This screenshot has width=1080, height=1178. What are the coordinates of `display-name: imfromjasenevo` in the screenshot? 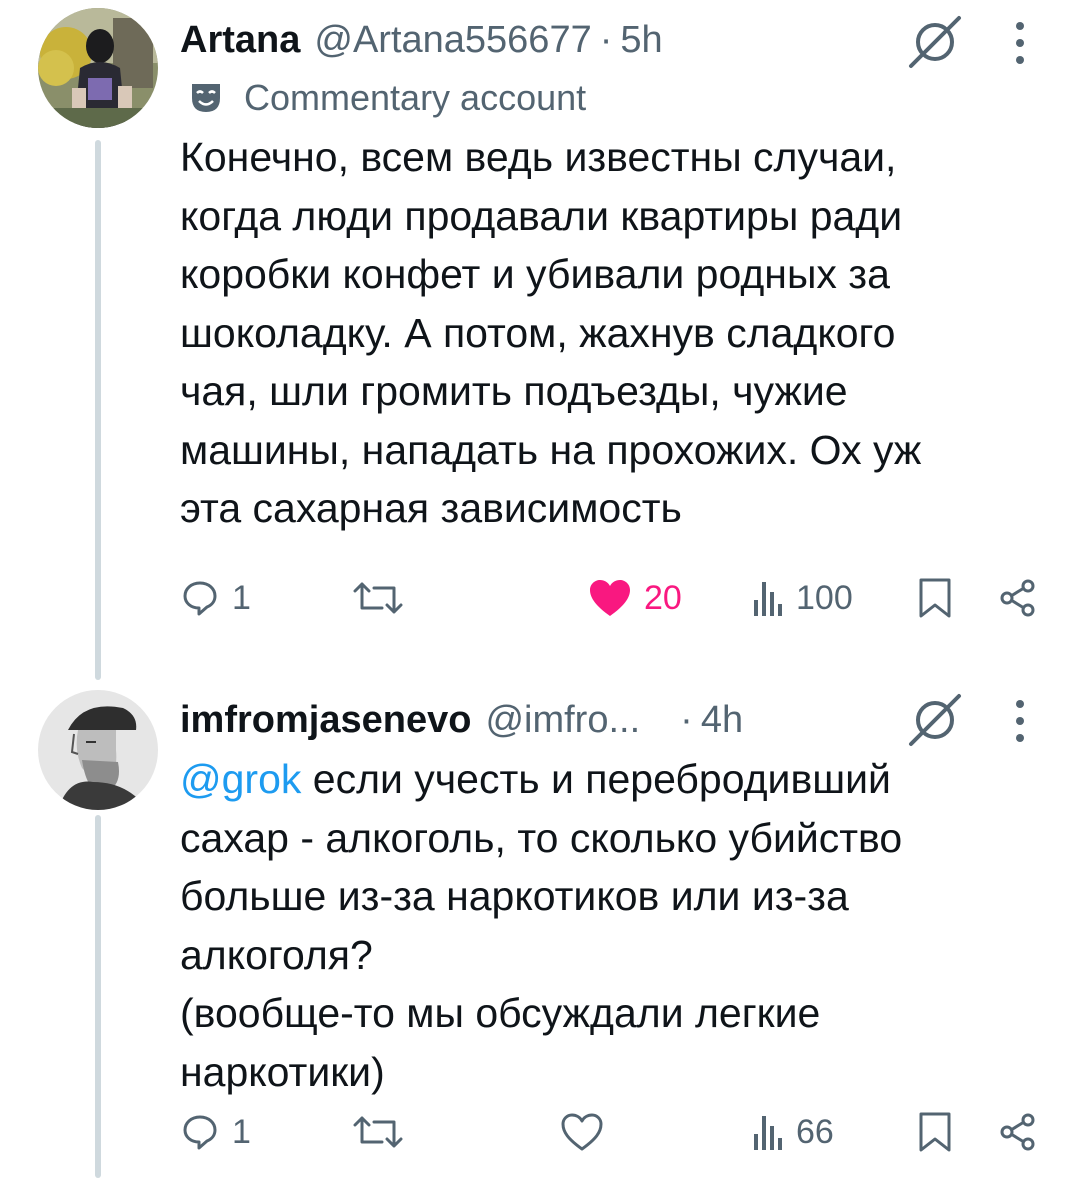 It's located at (325, 720).